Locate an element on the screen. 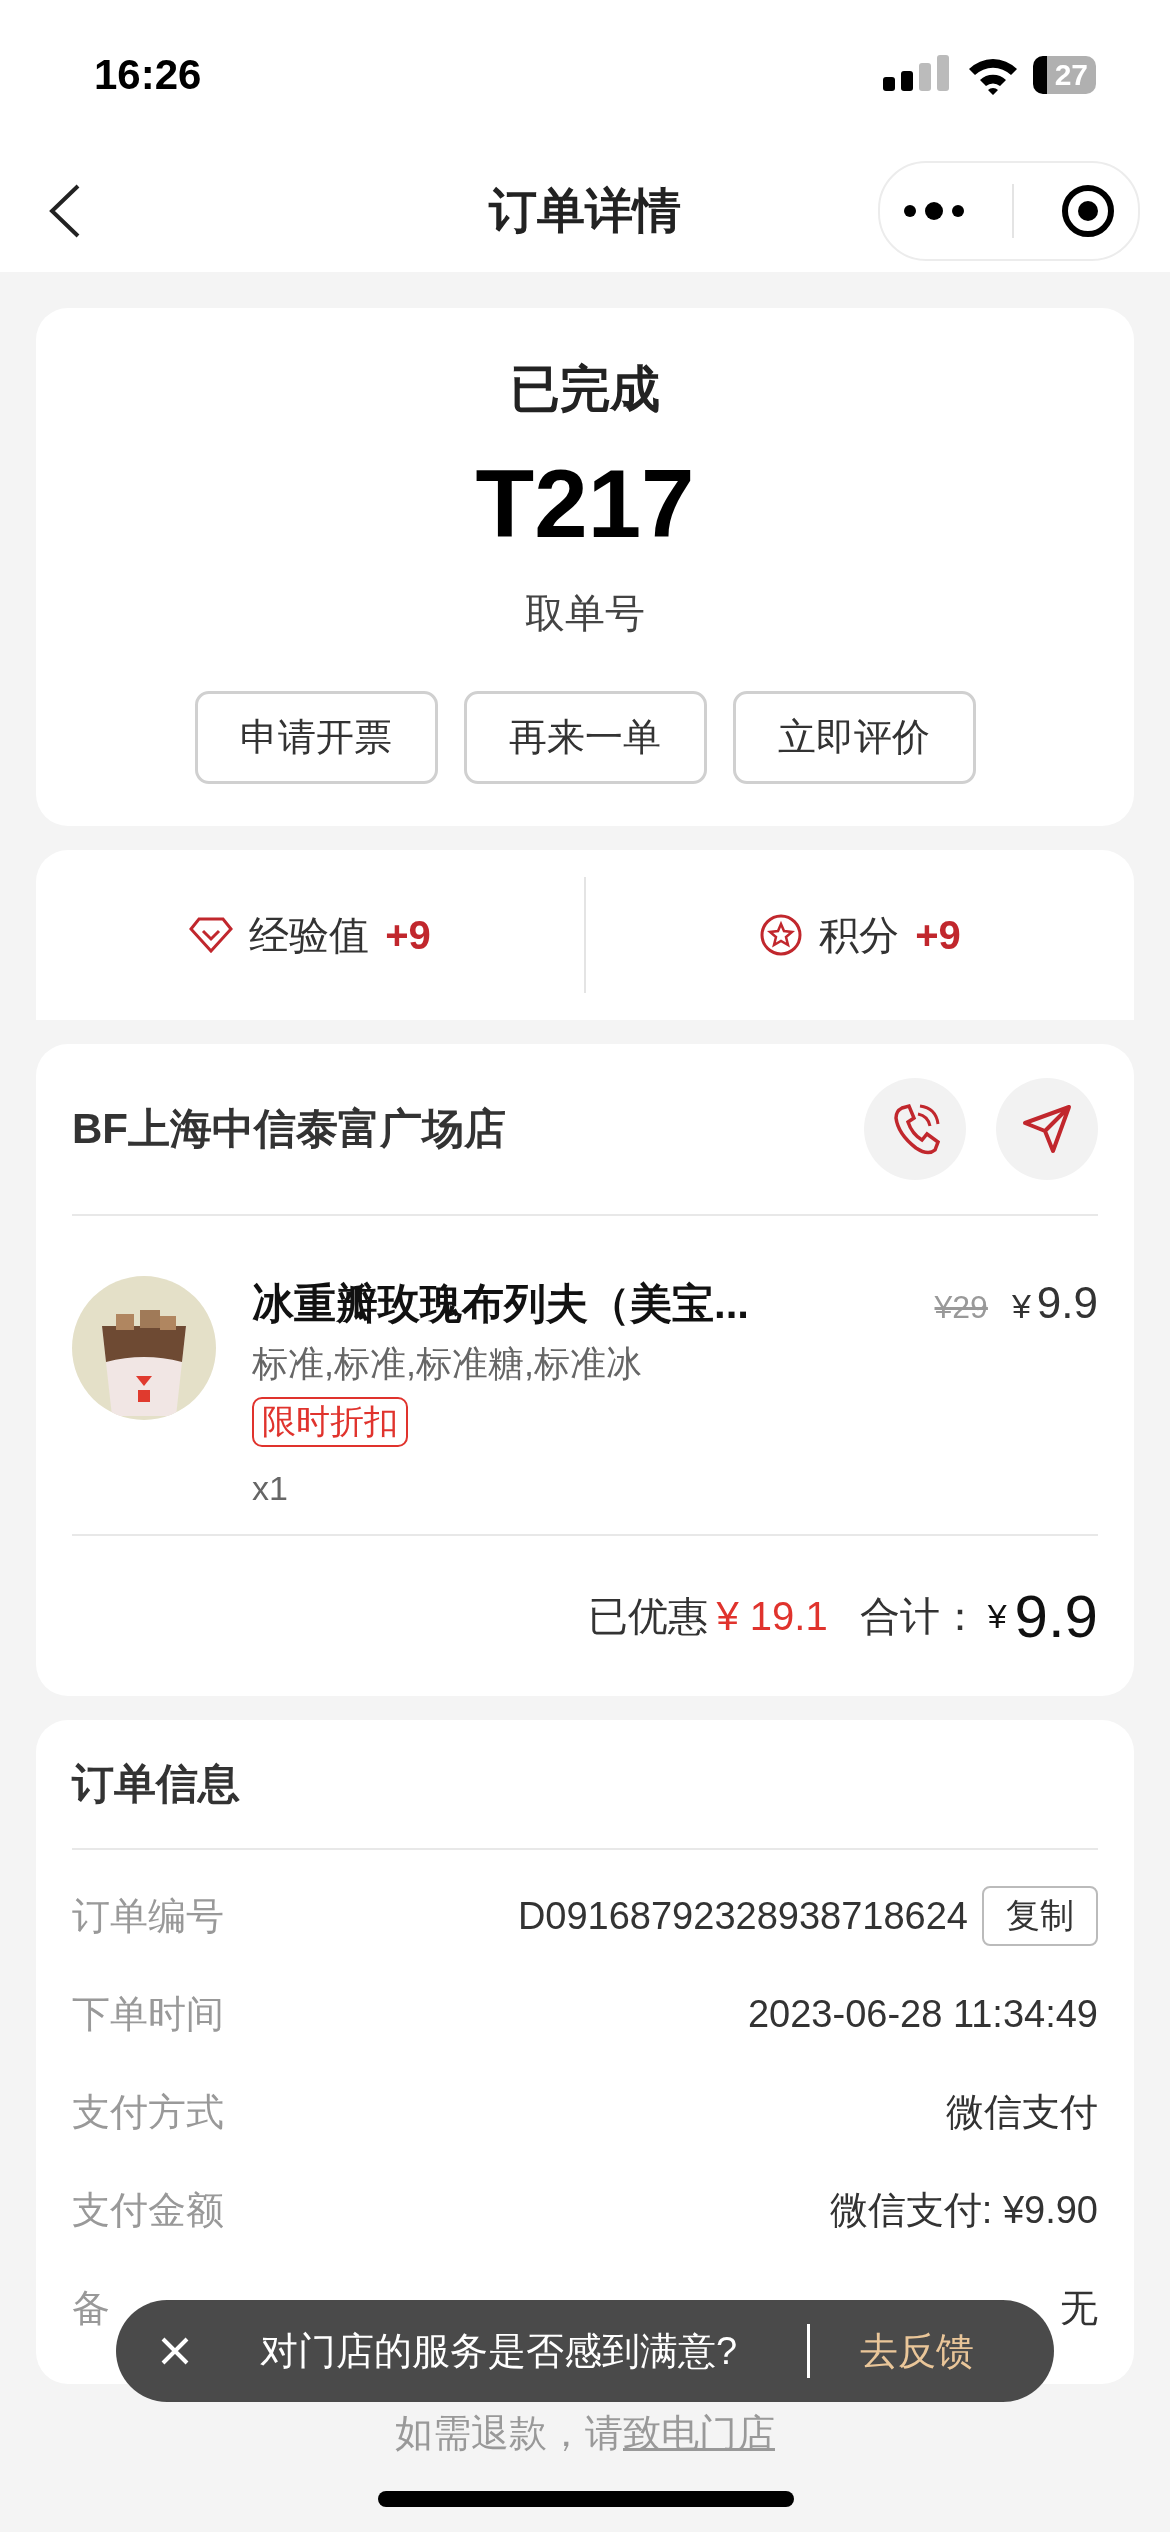 Image resolution: width=1170 pixels, height=2532 pixels. discount-label: 已优惠 is located at coordinates (648, 1616).